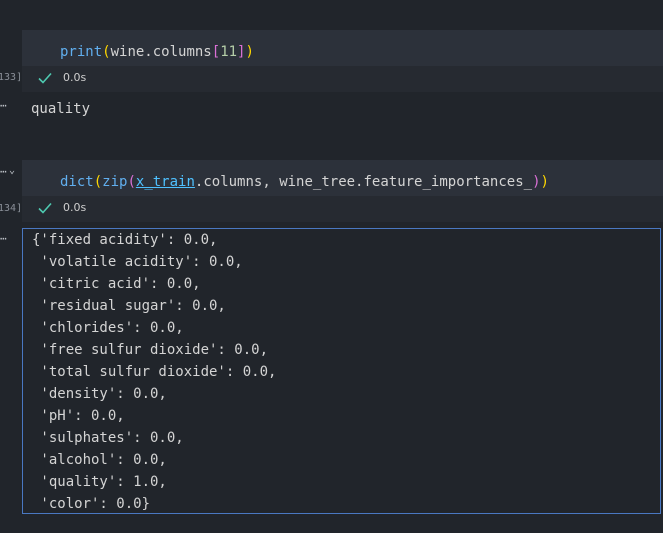 This screenshot has width=663, height=533. What do you see at coordinates (229, 52) in the screenshot?
I see `code-index: 11` at bounding box center [229, 52].